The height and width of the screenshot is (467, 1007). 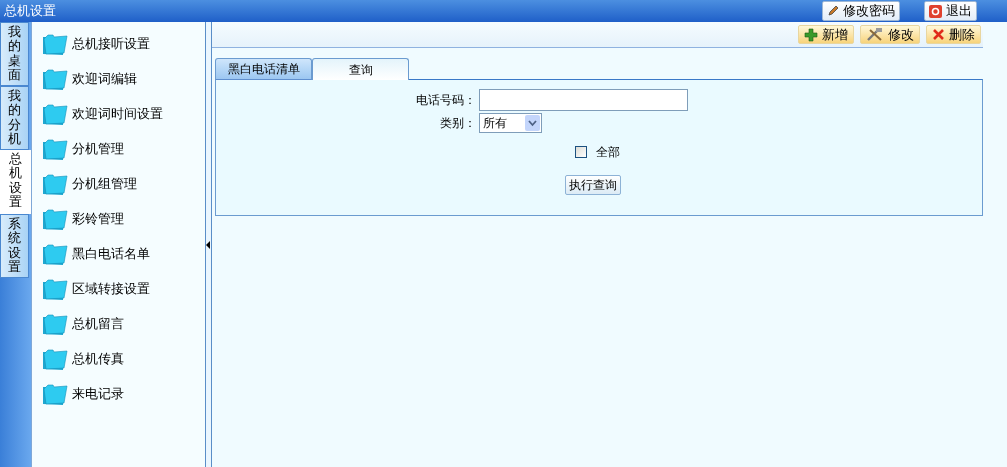 What do you see at coordinates (14, 118) in the screenshot?
I see `side-tab: 我的分机` at bounding box center [14, 118].